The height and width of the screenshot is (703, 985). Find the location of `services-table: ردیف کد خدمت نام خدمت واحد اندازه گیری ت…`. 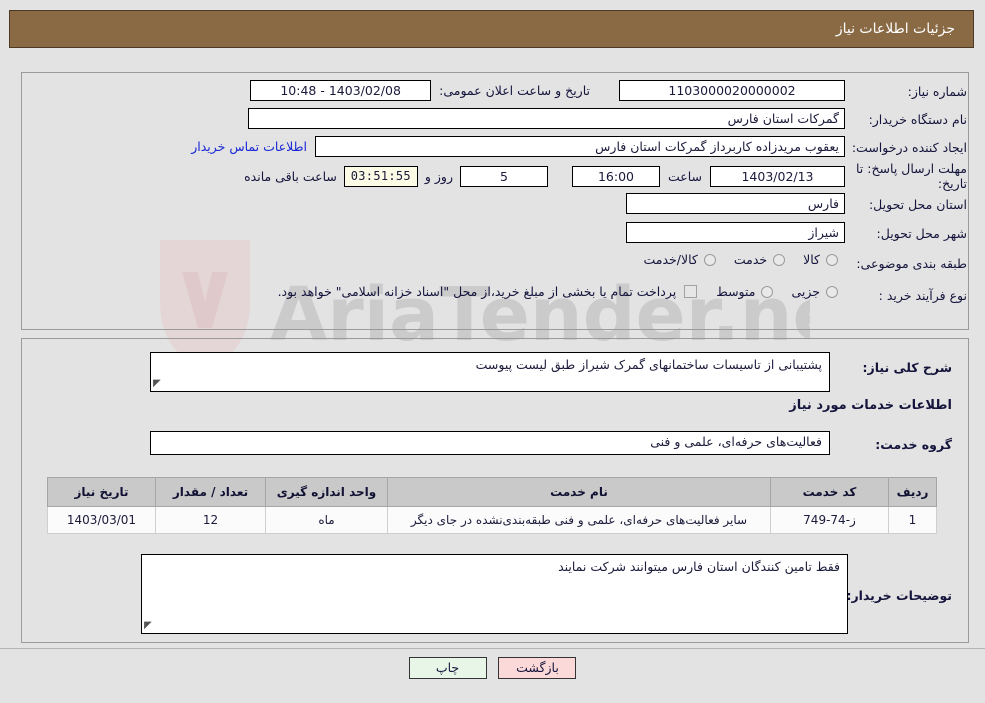

services-table: ردیف کد خدمت نام خدمت واحد اندازه گیری ت… is located at coordinates (492, 505).